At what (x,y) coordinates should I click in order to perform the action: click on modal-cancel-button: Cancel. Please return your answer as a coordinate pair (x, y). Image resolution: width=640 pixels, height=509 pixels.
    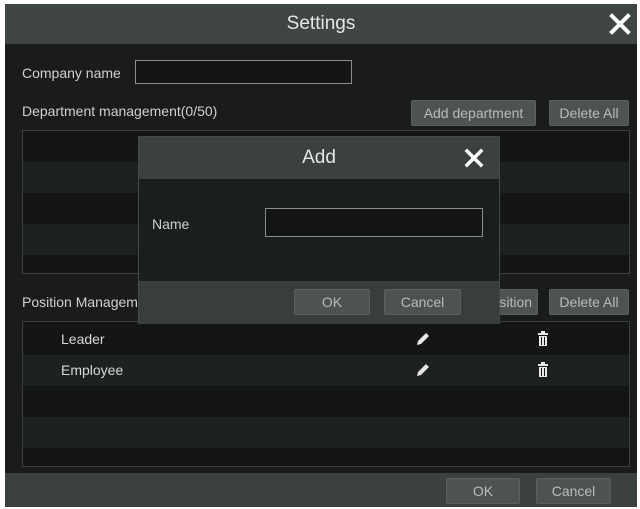
    Looking at the image, I should click on (422, 302).